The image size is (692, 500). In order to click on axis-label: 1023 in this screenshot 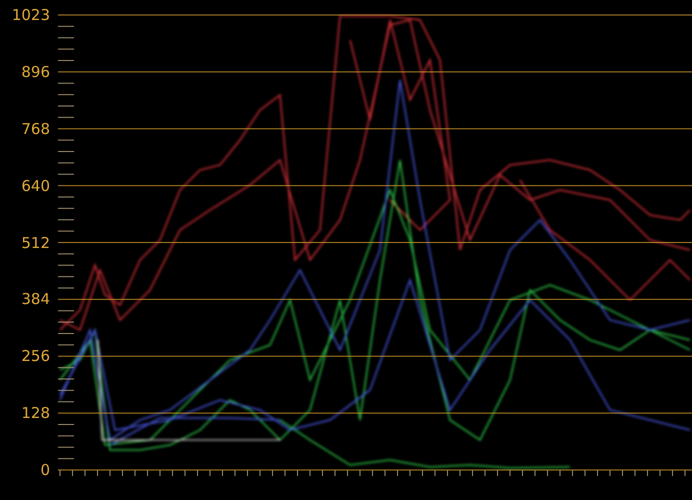, I will do `click(31, 15)`.